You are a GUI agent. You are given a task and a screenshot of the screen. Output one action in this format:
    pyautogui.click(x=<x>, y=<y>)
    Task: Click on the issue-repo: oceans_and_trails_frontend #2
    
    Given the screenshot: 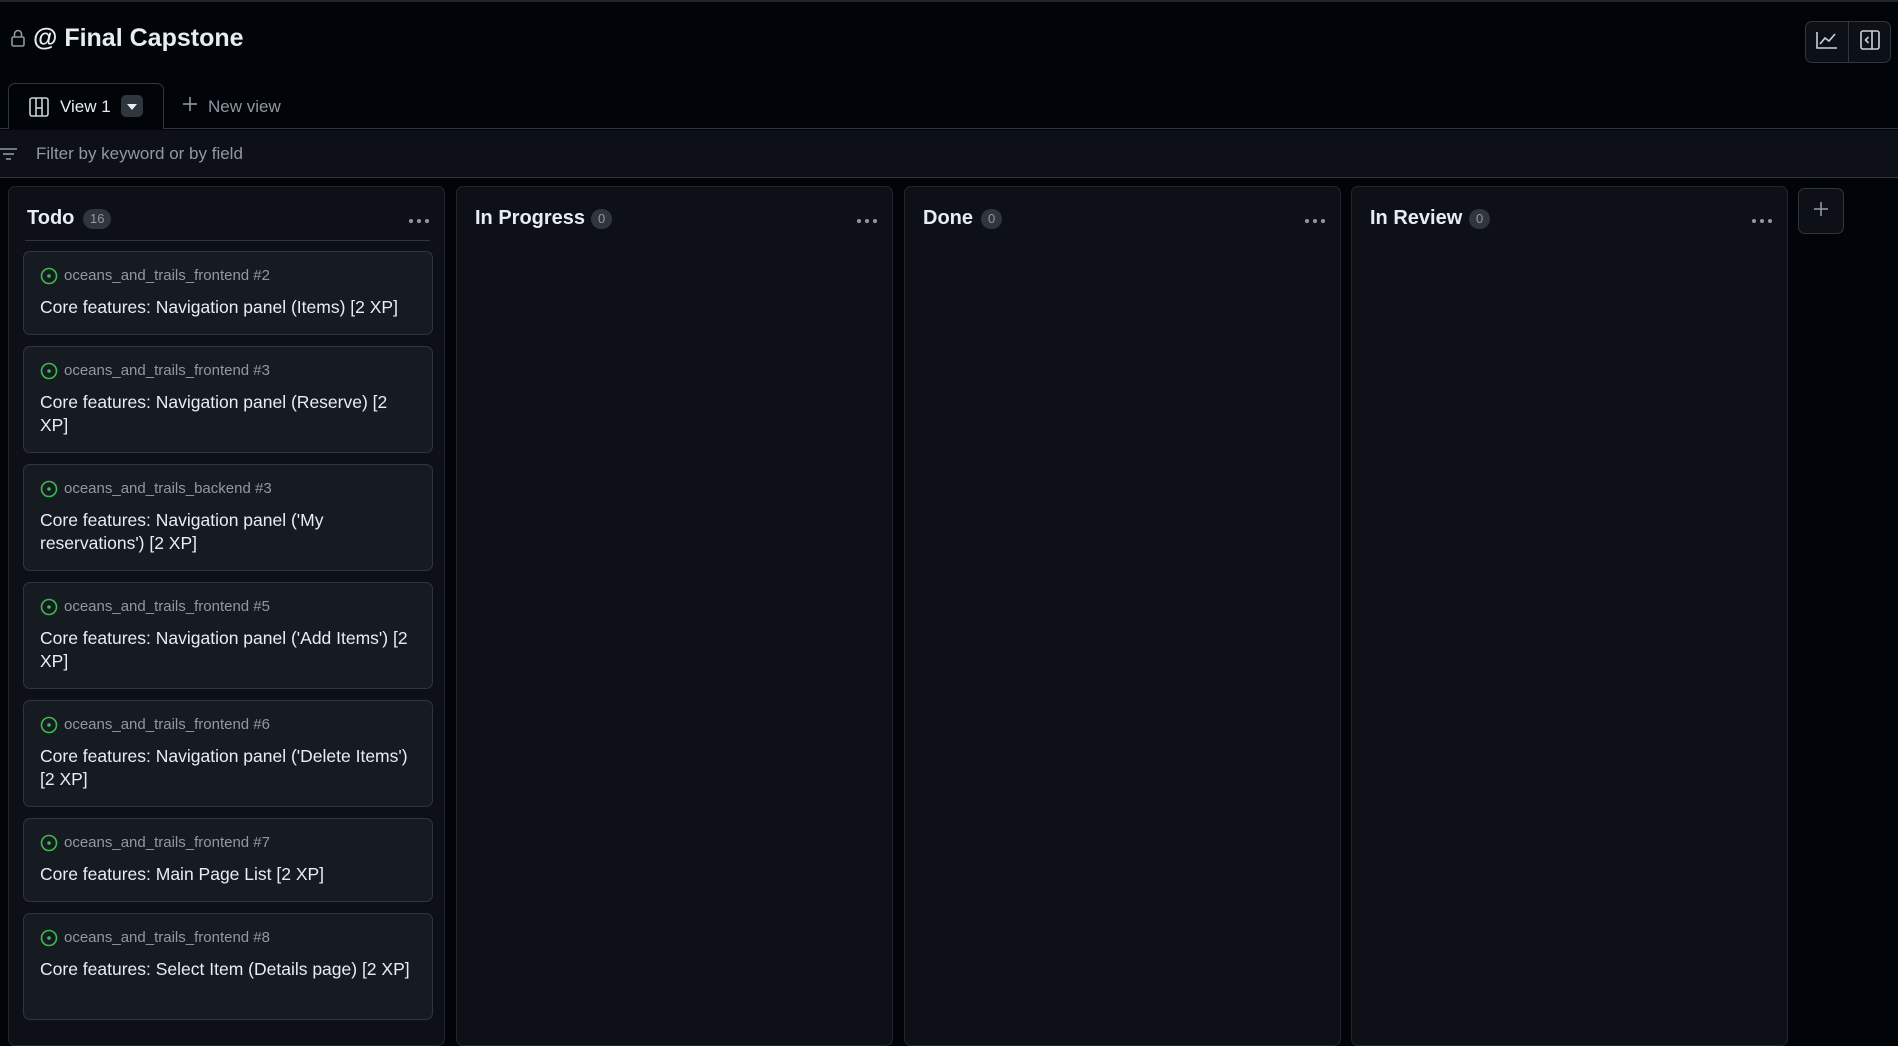 What is the action you would take?
    pyautogui.click(x=167, y=275)
    